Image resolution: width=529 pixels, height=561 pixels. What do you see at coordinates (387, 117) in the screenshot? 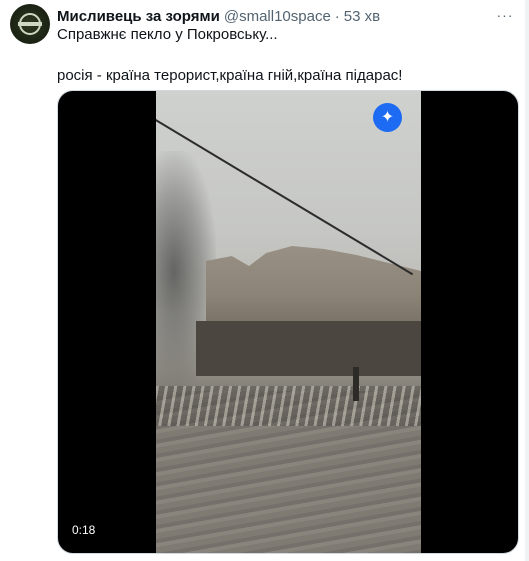
I see `grok-sparkle-icon: ✦` at bounding box center [387, 117].